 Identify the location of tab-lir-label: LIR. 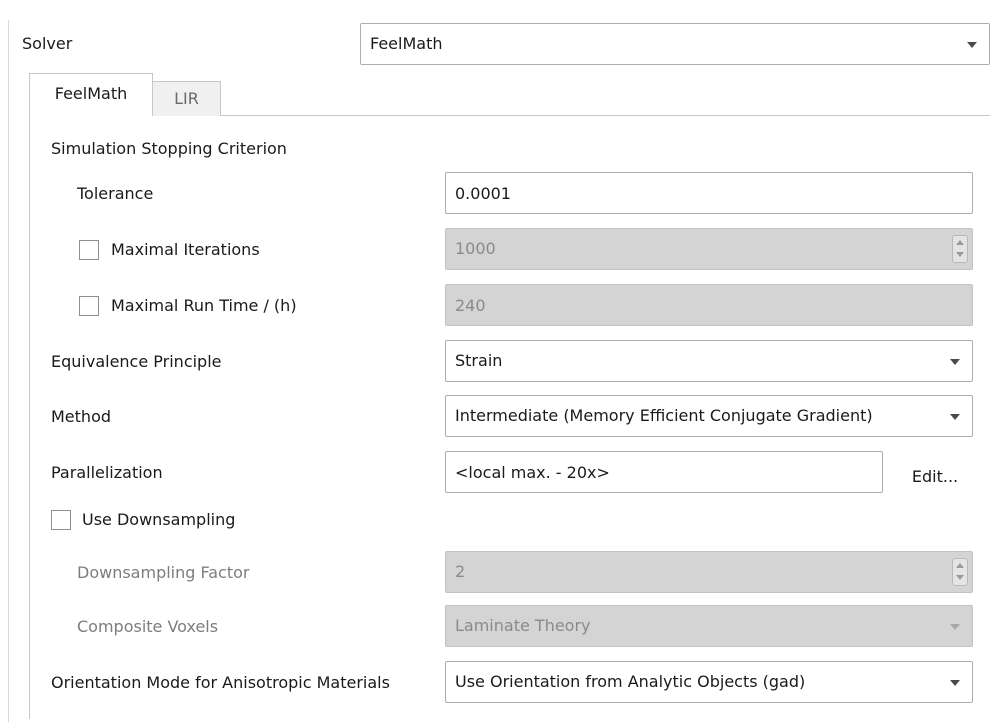
(186, 98).